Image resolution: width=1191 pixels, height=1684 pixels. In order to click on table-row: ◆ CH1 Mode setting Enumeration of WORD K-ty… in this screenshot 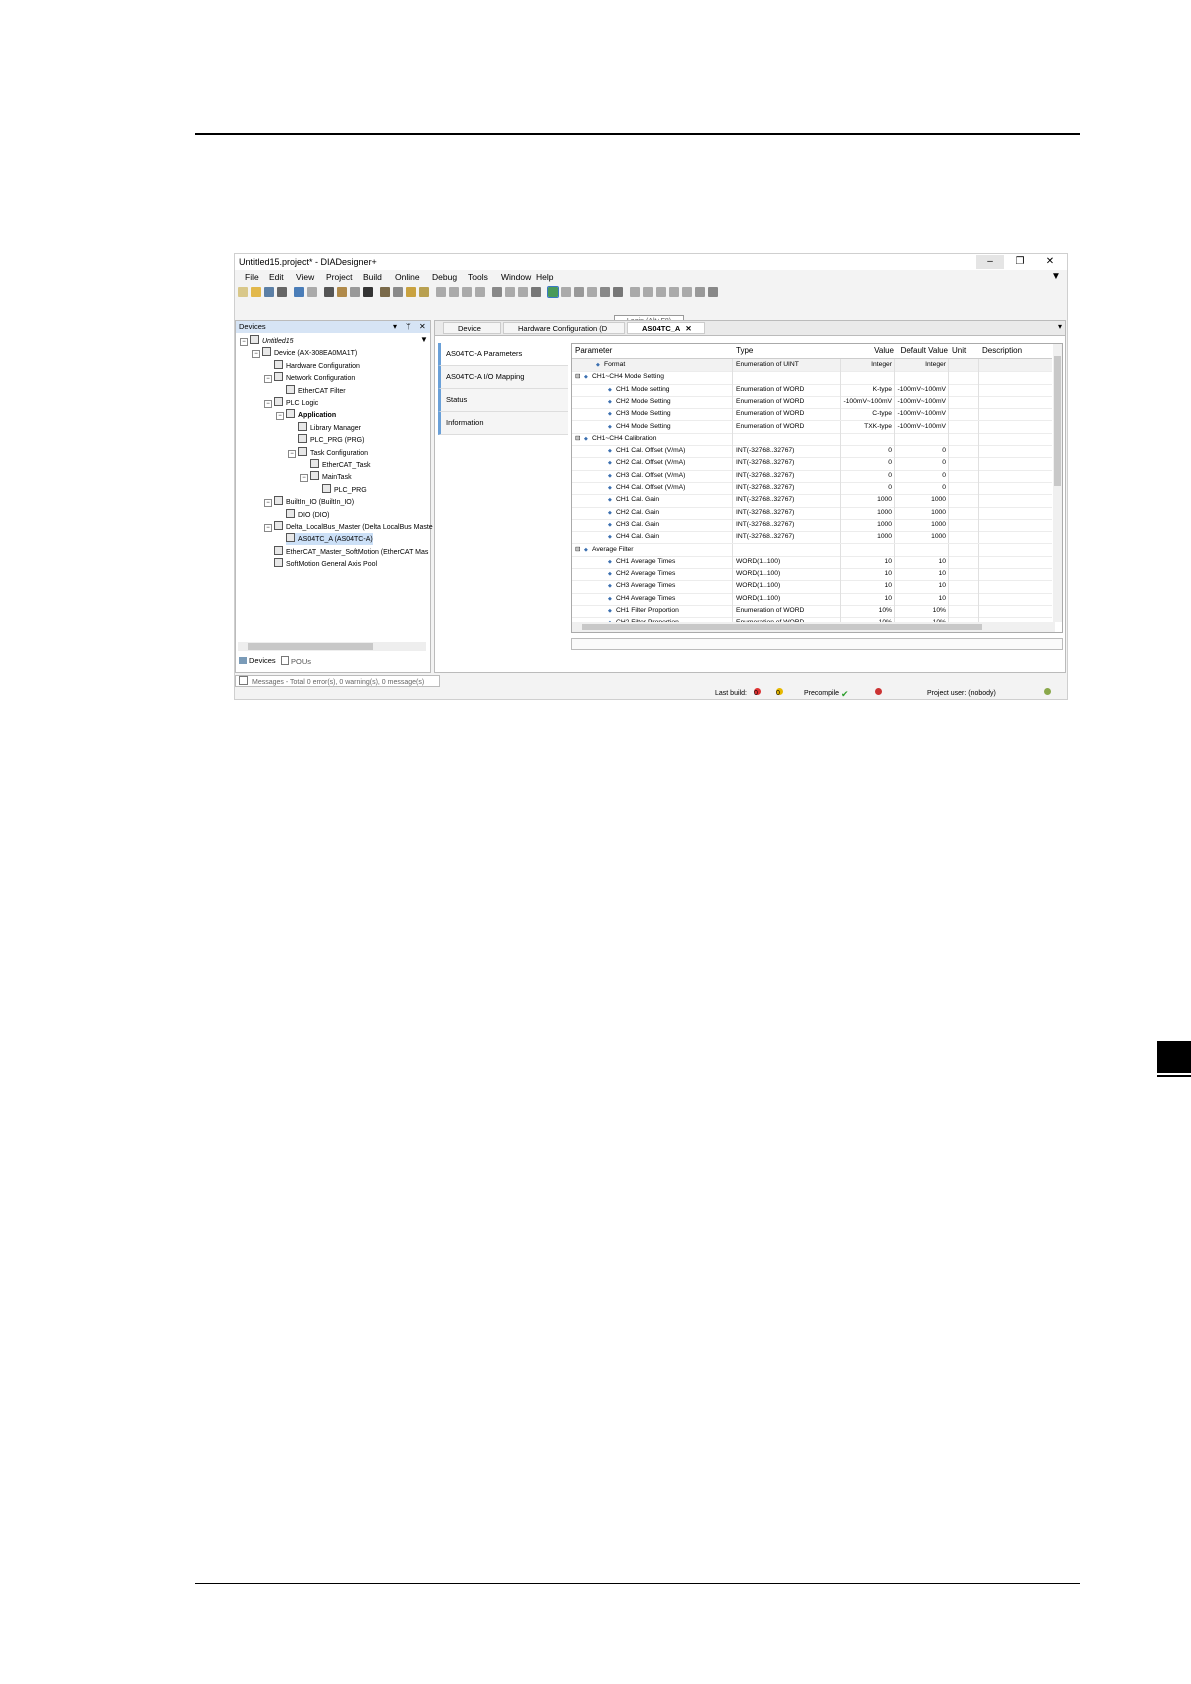, I will do `click(812, 390)`.